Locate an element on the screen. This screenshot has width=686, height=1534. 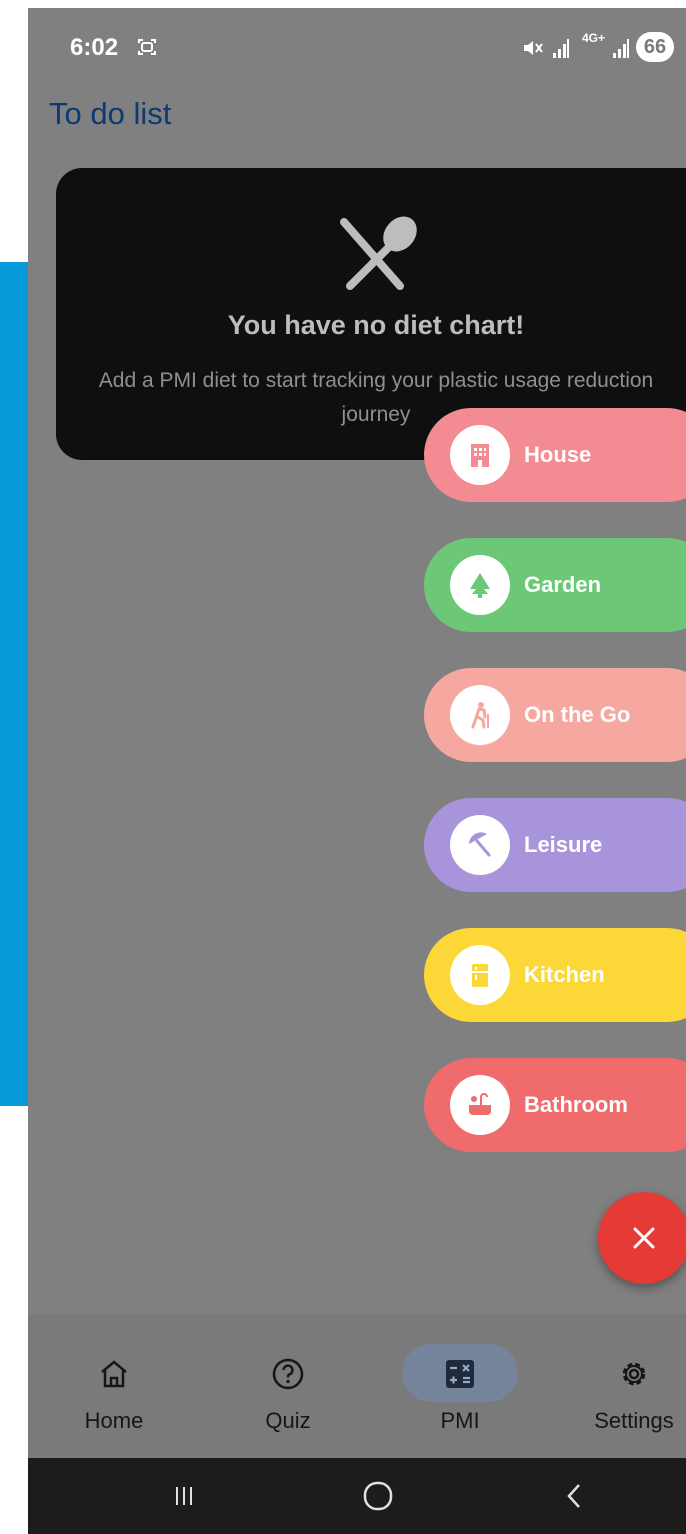
close-speed-dial-button is located at coordinates (642, 1238).